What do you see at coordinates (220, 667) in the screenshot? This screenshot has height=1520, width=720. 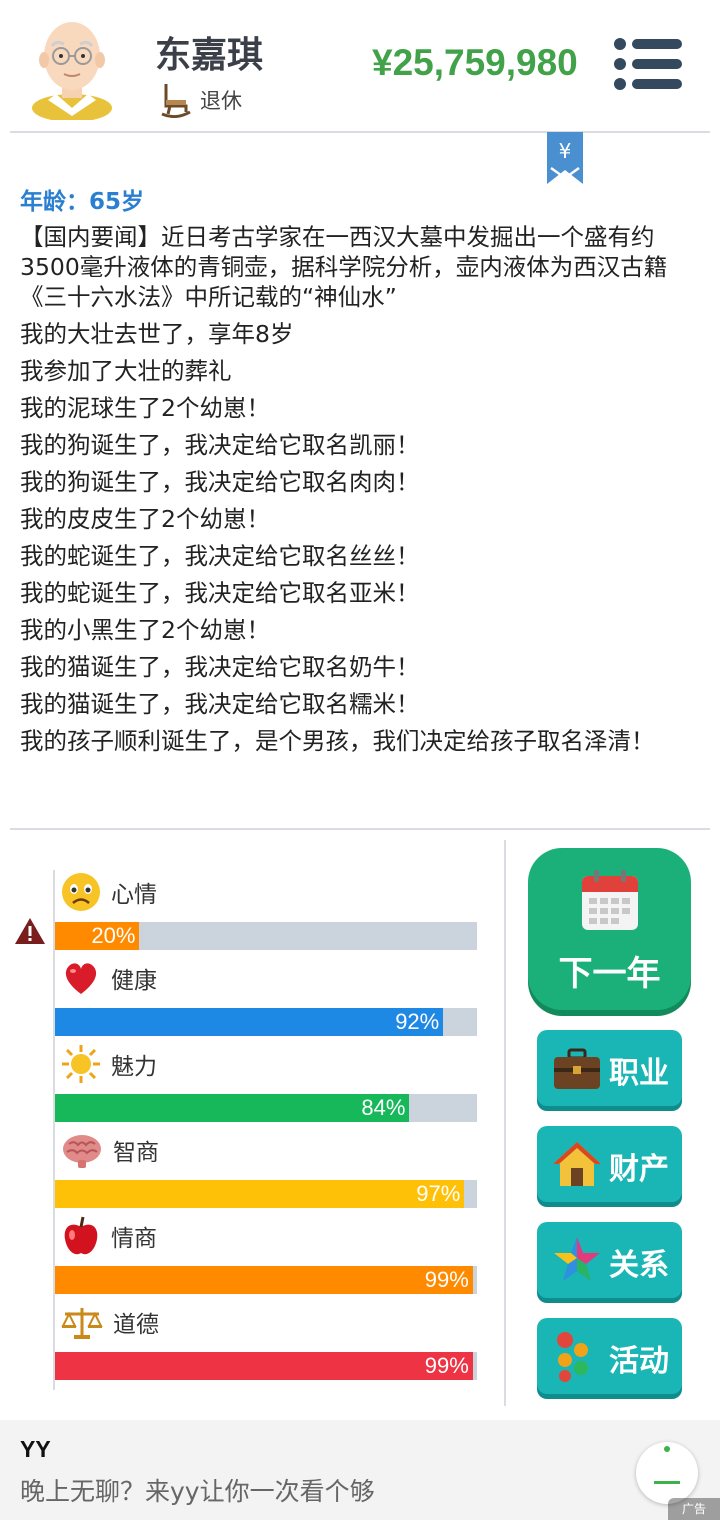 I see `log-entry: 我的猫诞生了，我决定给它取名奶牛！` at bounding box center [220, 667].